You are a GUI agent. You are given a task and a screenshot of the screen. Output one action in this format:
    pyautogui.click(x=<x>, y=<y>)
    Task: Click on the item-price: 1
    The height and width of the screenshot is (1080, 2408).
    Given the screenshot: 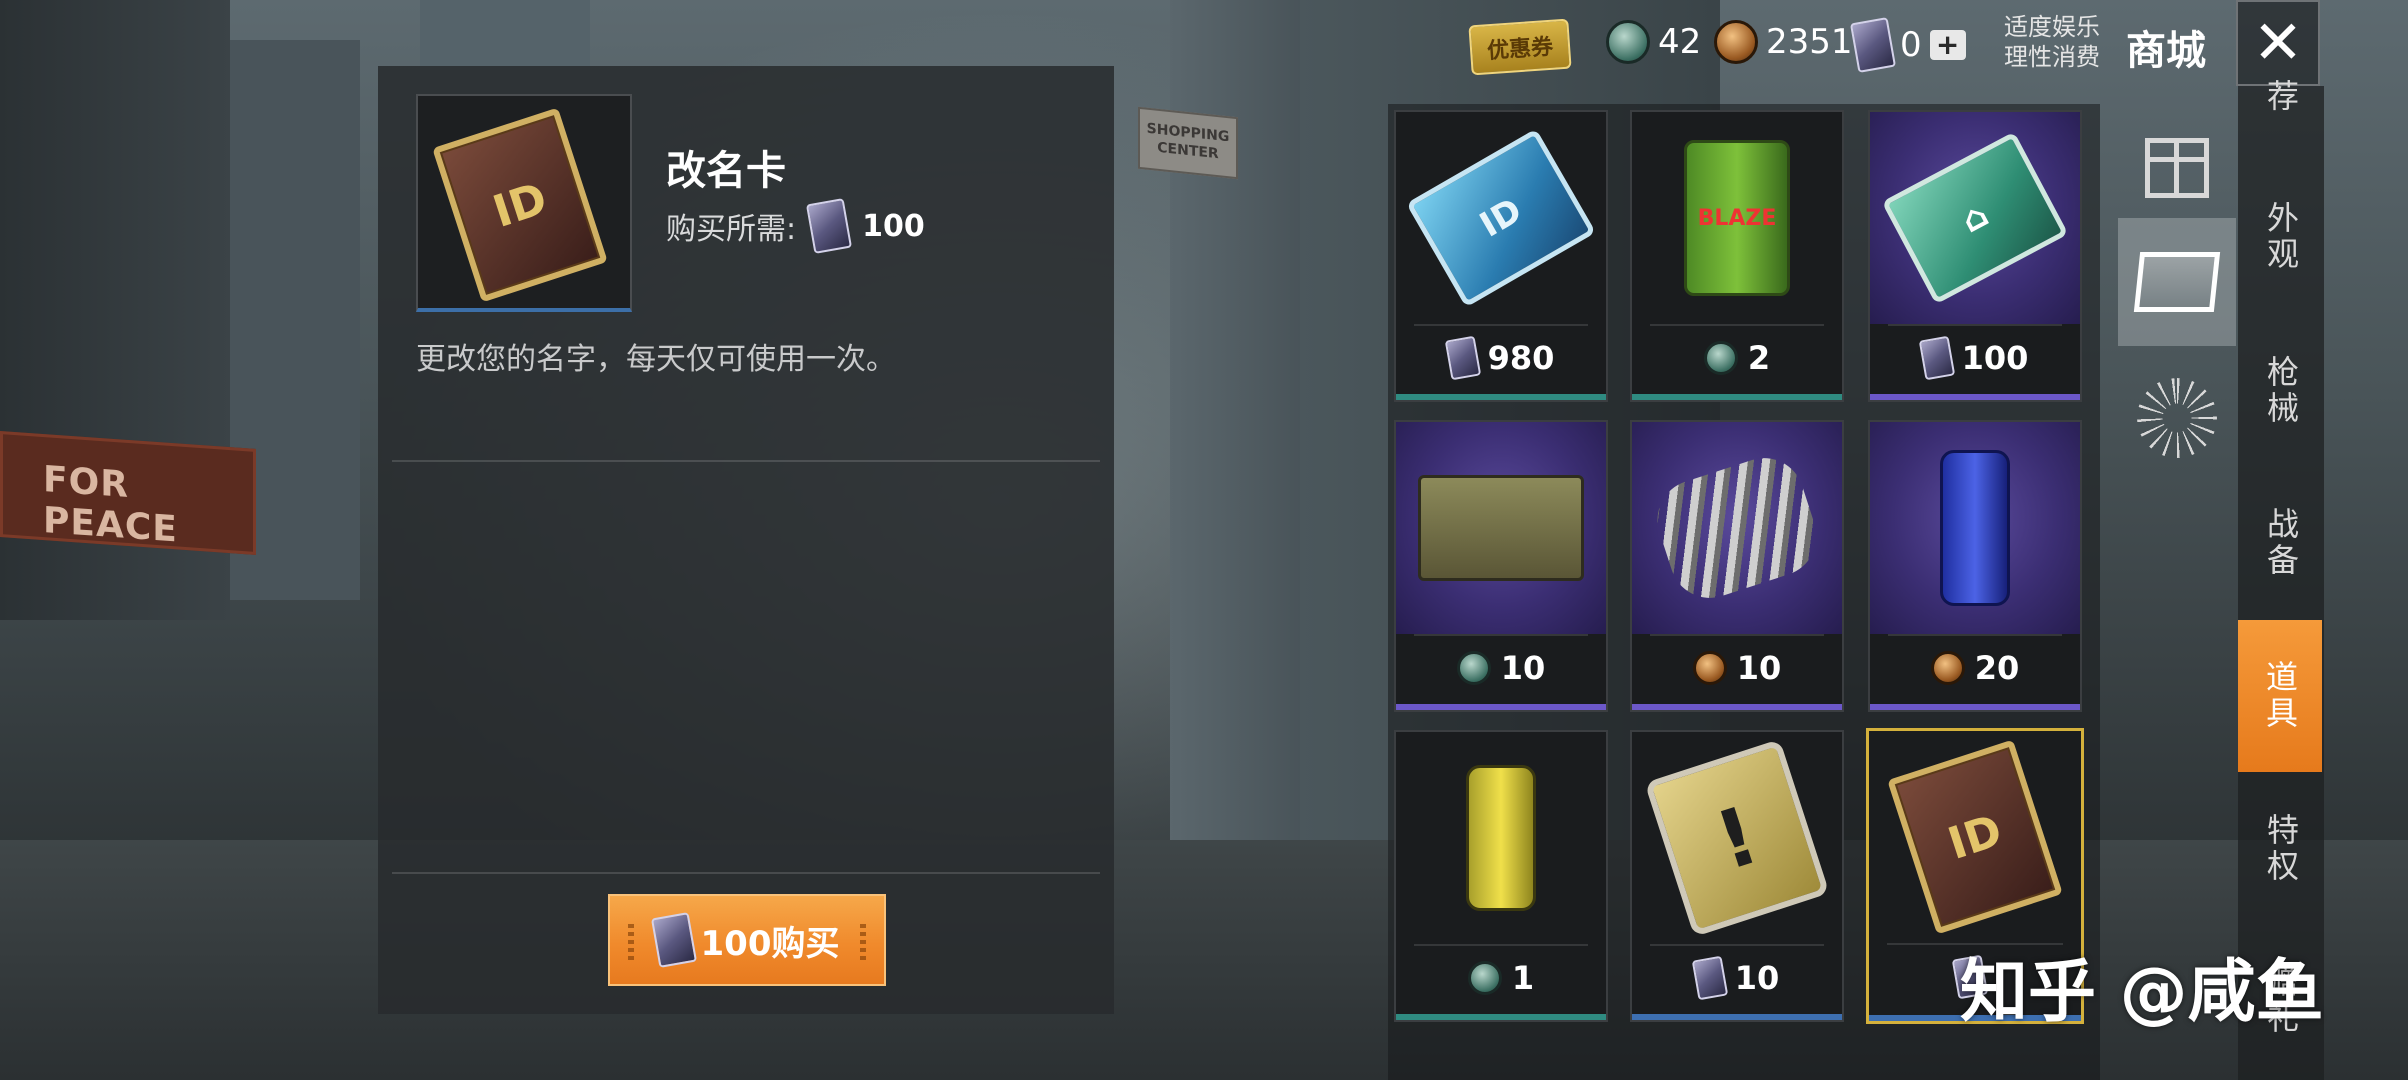 What is the action you would take?
    pyautogui.click(x=1501, y=978)
    